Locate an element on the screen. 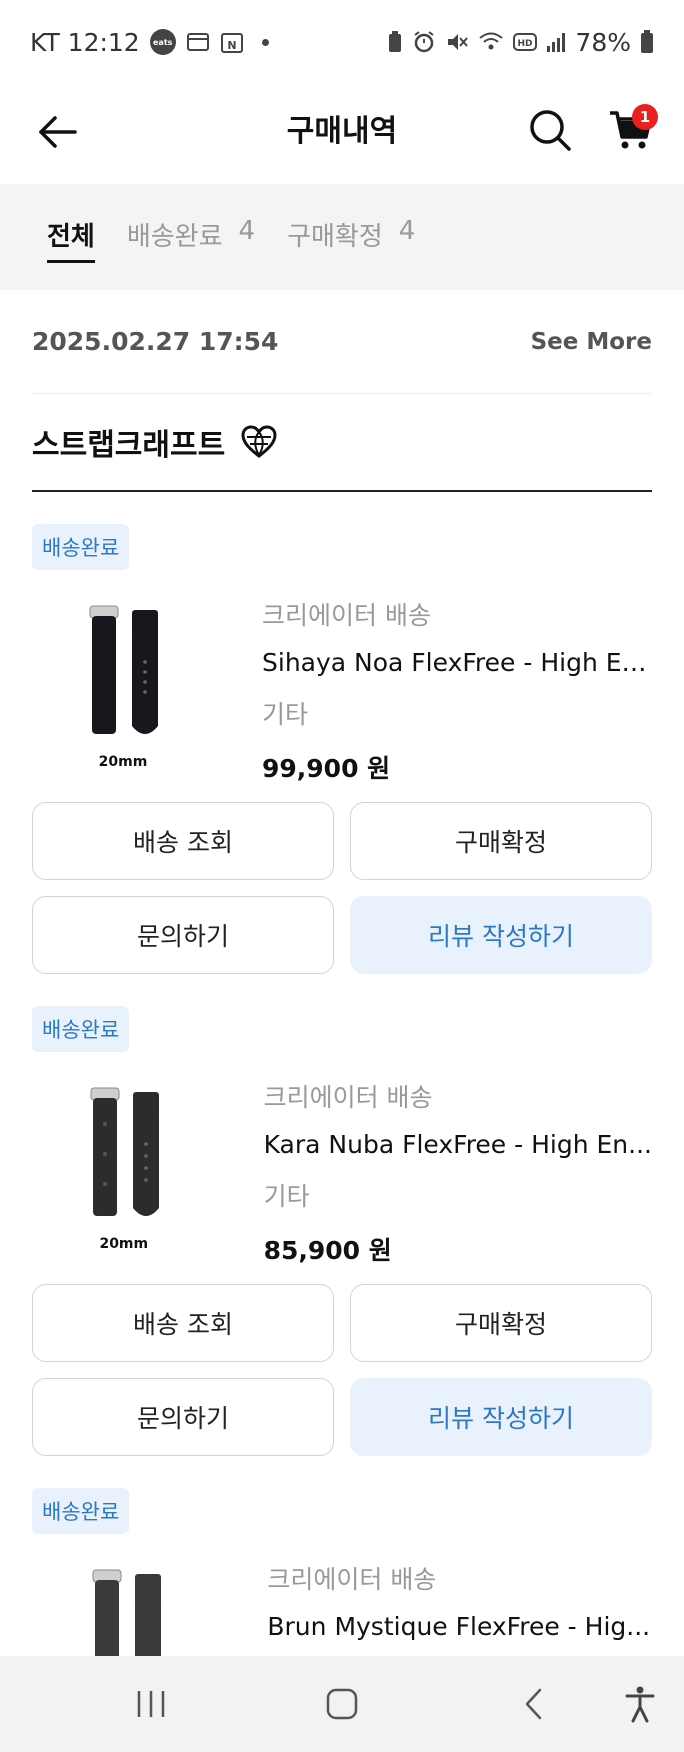  tab-delivered: 배송완료 4 is located at coordinates (191, 237).